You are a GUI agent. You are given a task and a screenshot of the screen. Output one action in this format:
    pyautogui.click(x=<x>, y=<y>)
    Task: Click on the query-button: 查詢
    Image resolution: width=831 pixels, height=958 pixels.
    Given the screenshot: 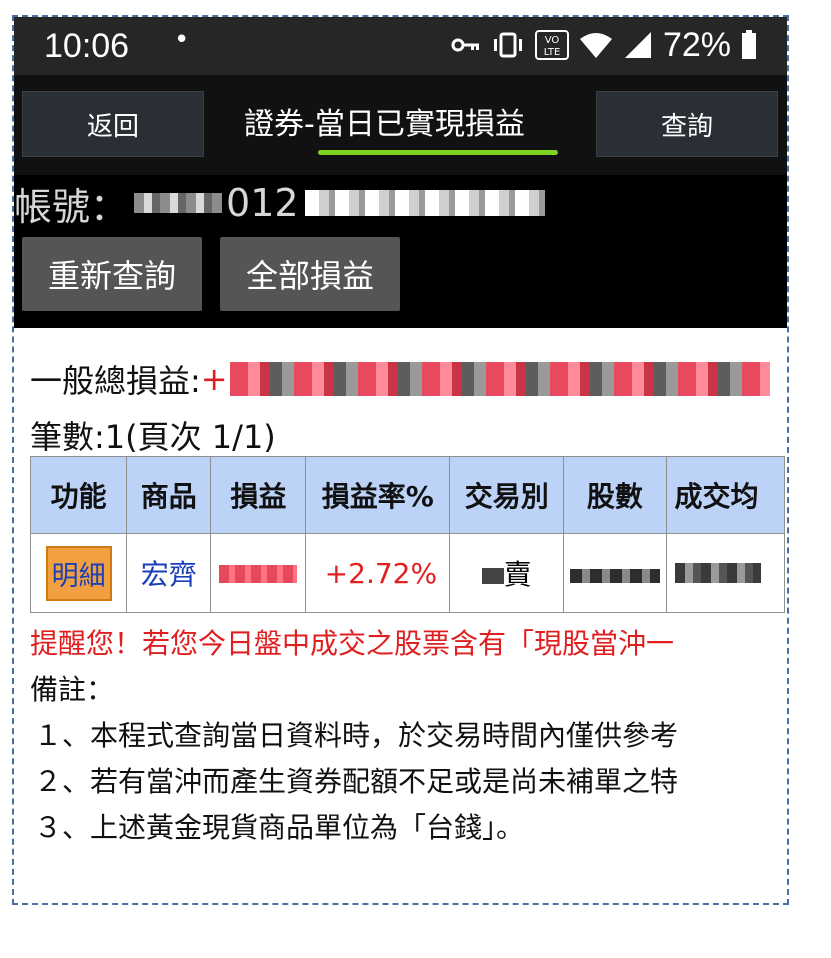 What is the action you would take?
    pyautogui.click(x=687, y=124)
    